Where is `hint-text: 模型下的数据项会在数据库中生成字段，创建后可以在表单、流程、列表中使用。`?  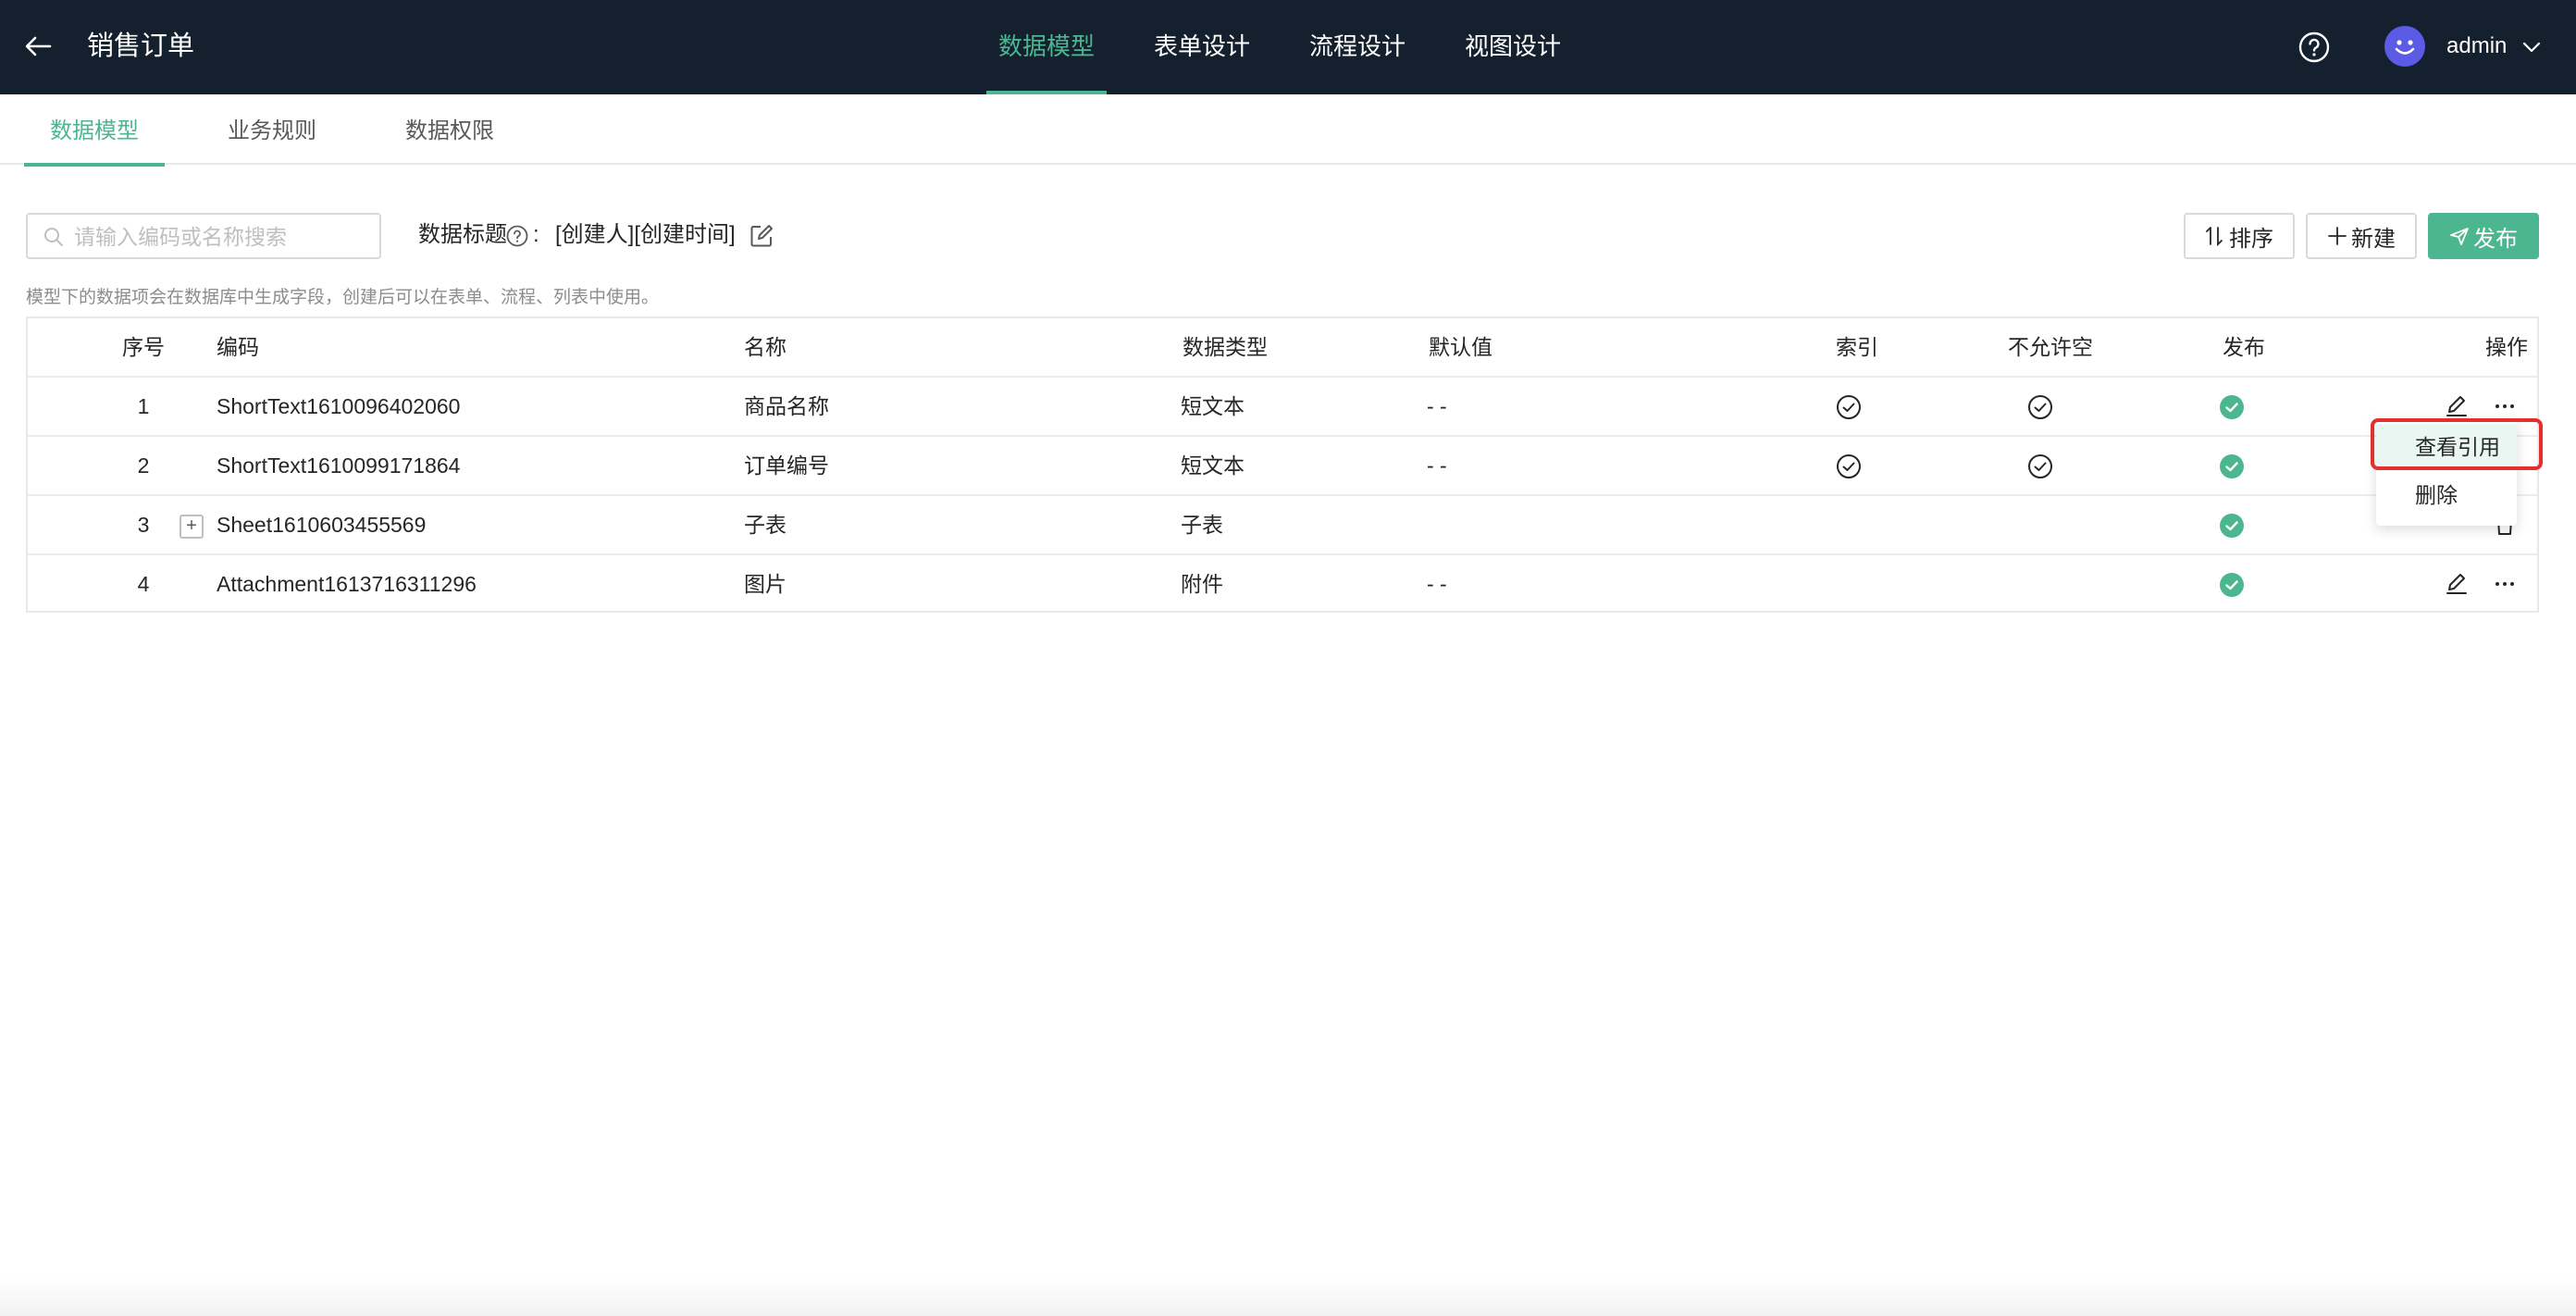 hint-text: 模型下的数据项会在数据库中生成字段，创建后可以在表单、流程、列表中使用。 is located at coordinates (343, 297).